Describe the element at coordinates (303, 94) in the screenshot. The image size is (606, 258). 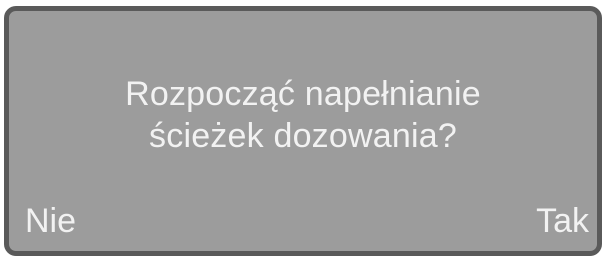
I see `message-line-1: Rozpocząć napełnianie` at that location.